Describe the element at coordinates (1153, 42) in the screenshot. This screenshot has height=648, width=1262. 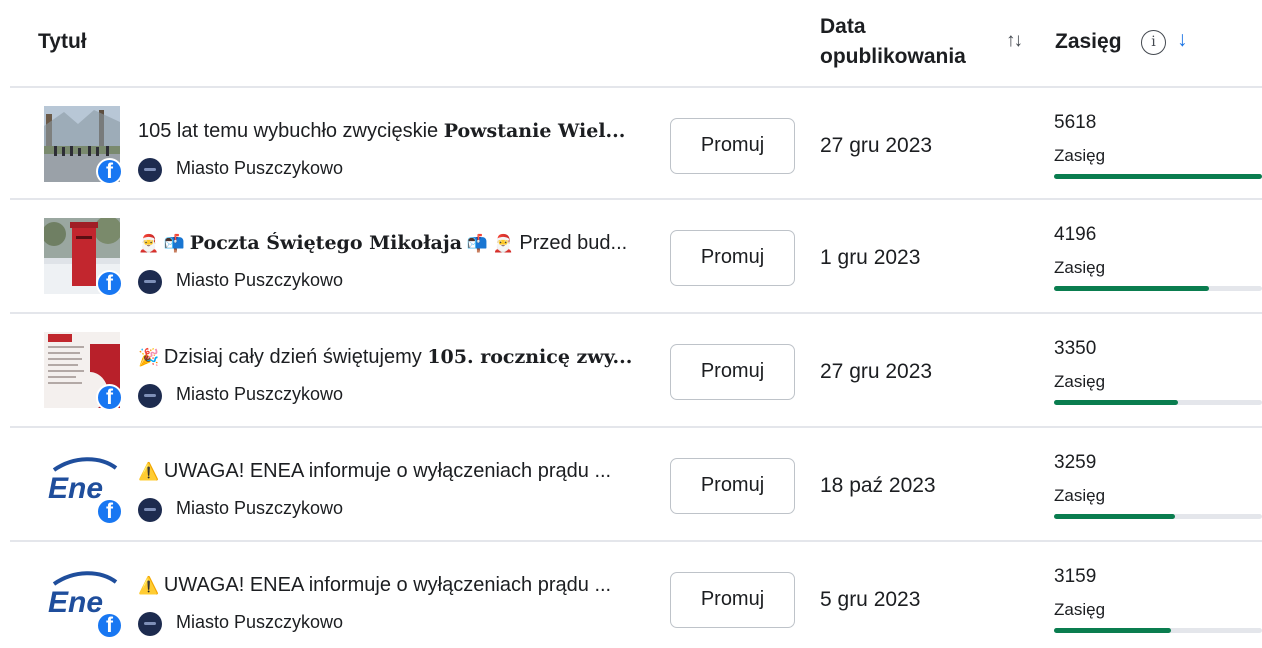
I see `info-icon: i` at that location.